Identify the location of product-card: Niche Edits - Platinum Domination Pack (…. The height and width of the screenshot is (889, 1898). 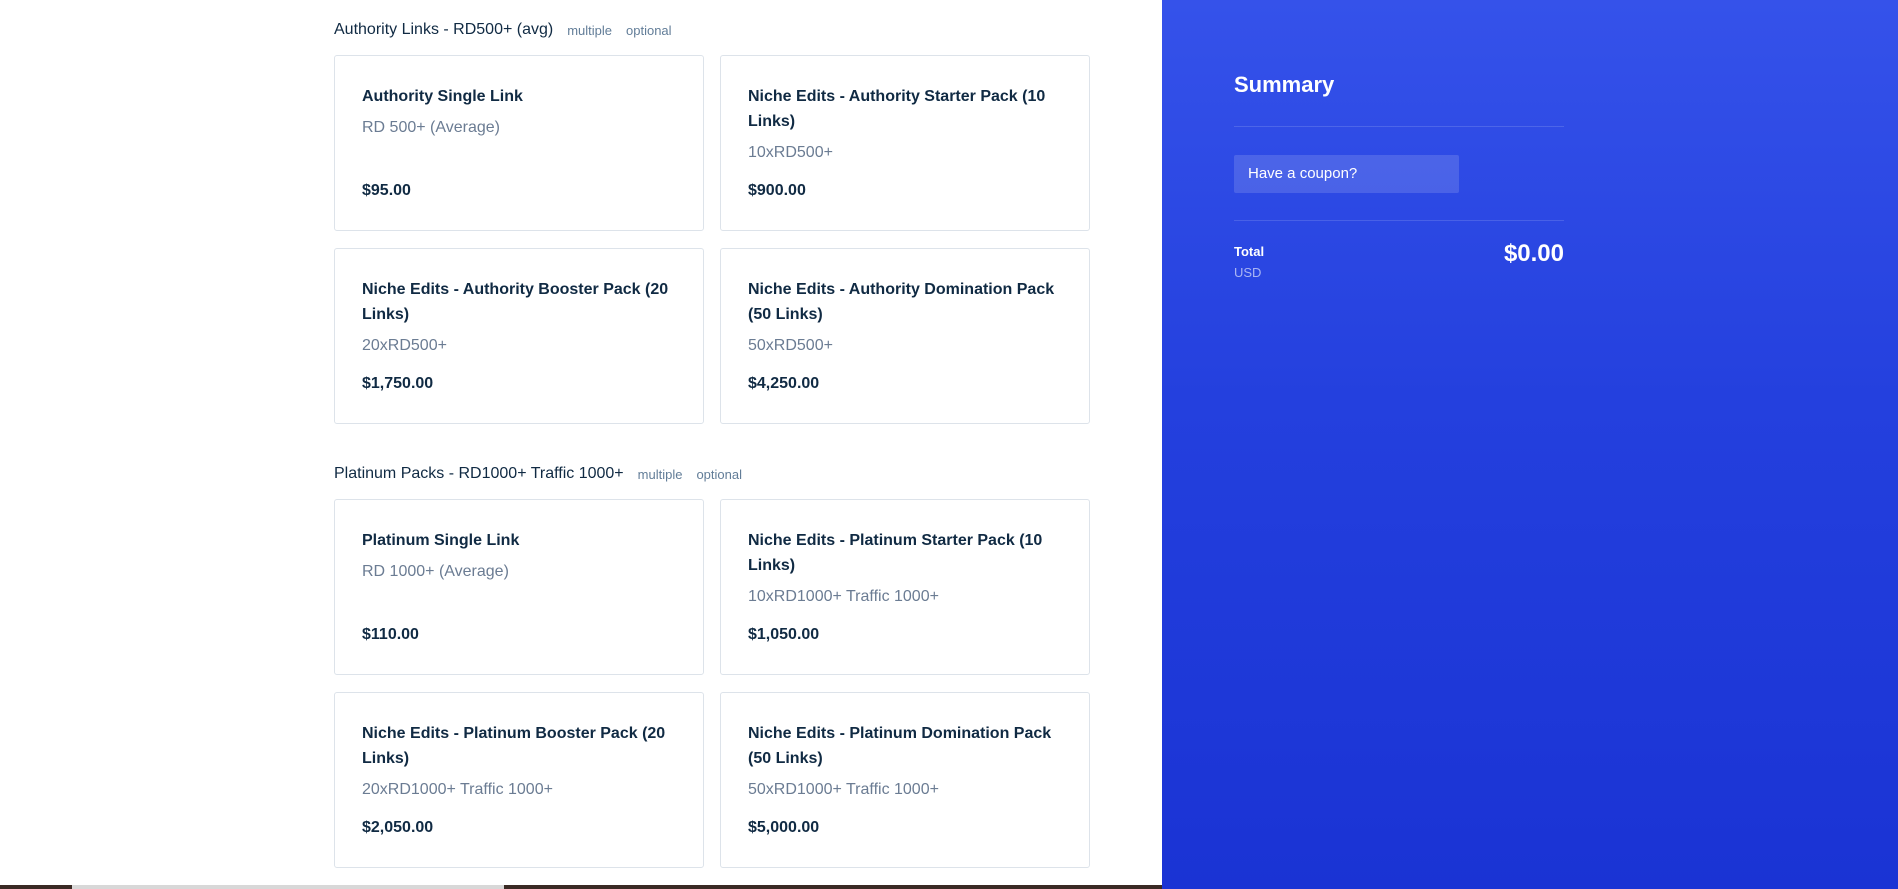
(905, 780).